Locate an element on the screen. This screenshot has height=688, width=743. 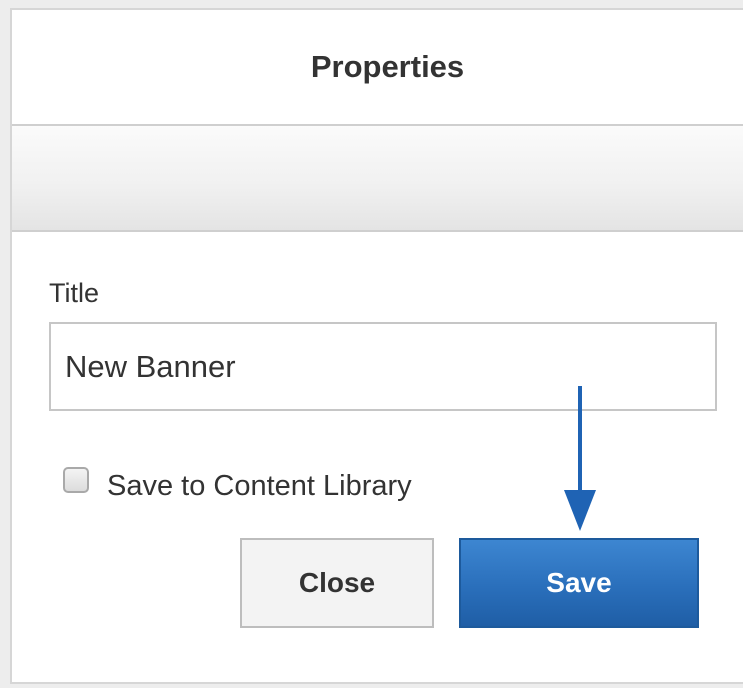
title-label: Title is located at coordinates (74, 293).